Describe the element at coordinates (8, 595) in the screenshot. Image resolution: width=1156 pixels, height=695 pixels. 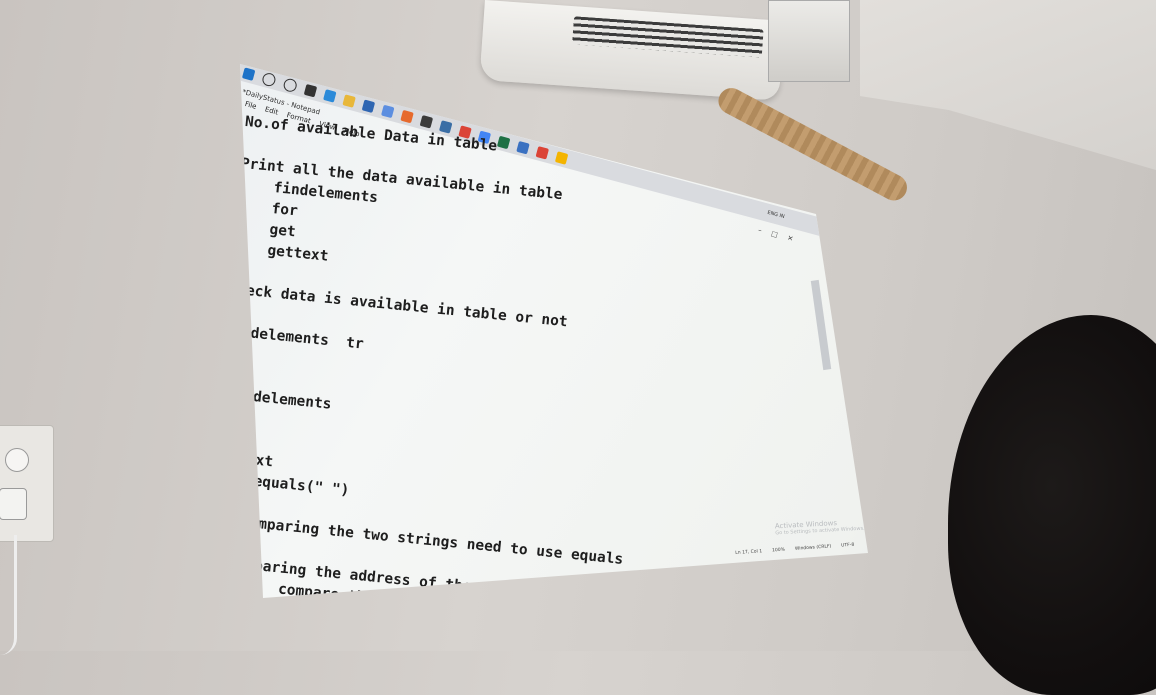
I see `power-cable` at that location.